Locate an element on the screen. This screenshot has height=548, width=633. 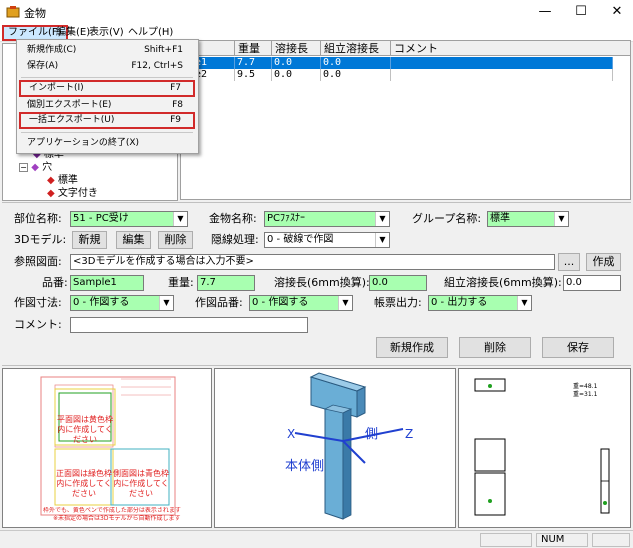
cell-weight: 9.5 is located at coordinates (253, 75).